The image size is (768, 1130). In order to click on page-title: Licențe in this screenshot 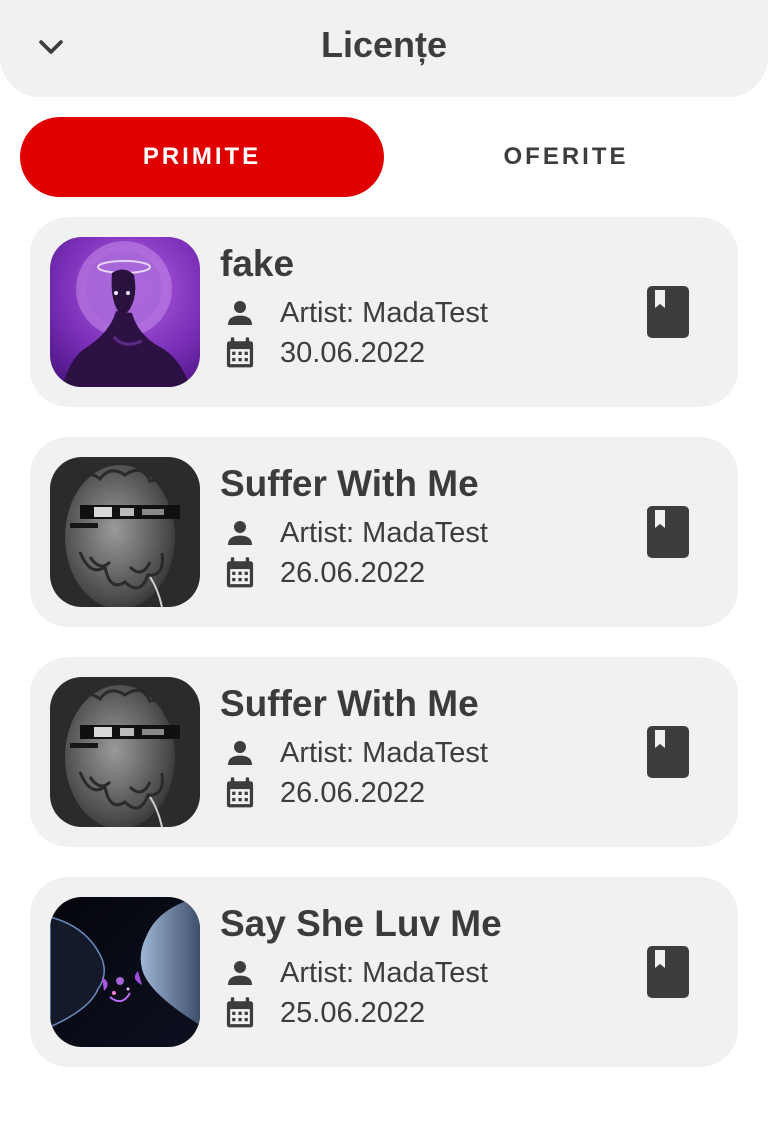, I will do `click(384, 44)`.